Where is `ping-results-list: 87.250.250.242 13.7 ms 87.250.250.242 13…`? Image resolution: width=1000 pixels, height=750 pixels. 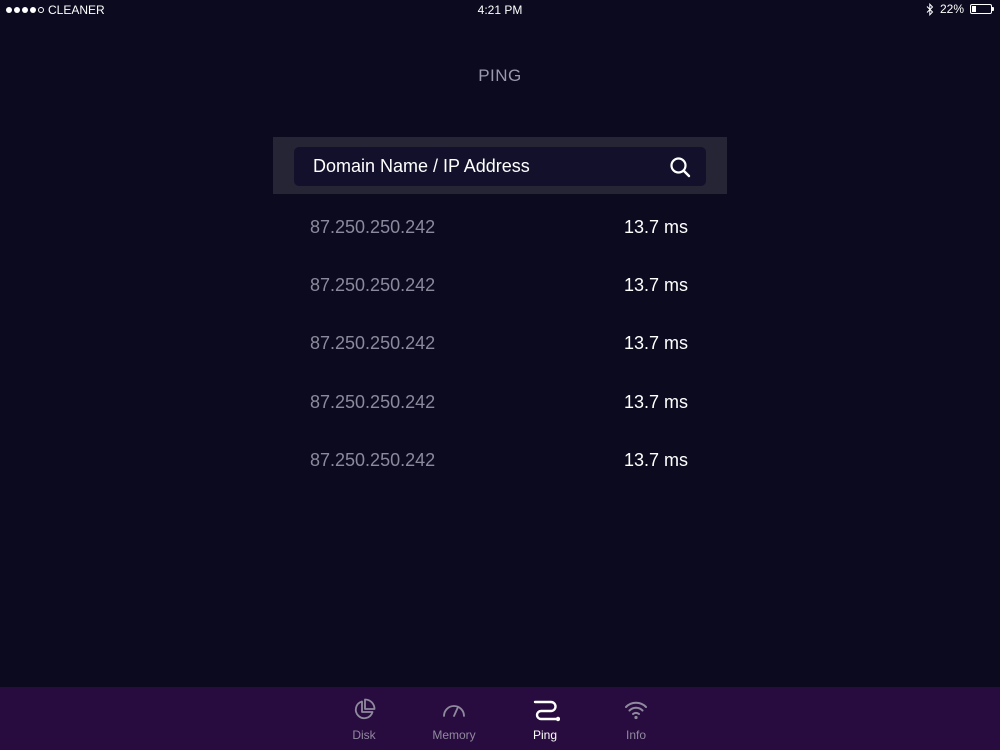 ping-results-list: 87.250.250.242 13.7 ms 87.250.250.242 13… is located at coordinates (500, 352).